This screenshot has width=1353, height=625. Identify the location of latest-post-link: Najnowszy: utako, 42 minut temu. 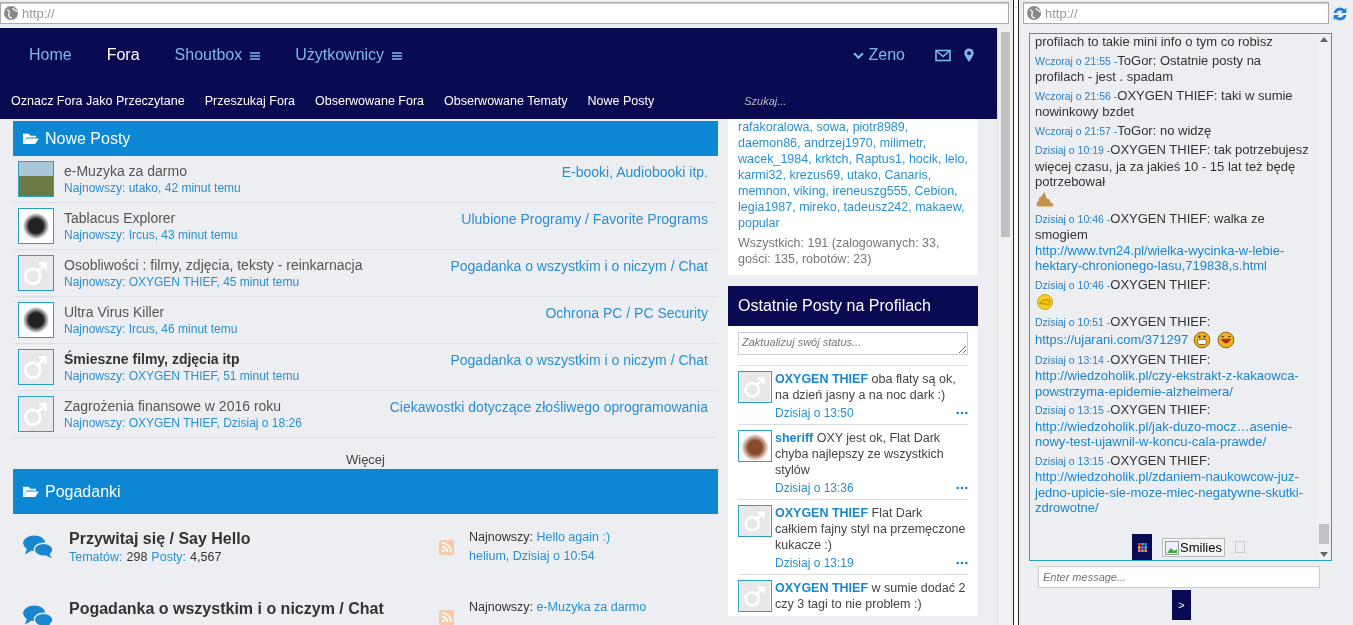
(313, 188).